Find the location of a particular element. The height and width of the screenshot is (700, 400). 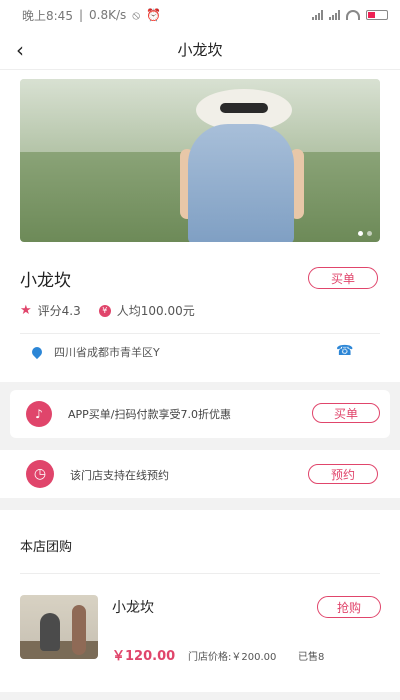

status-bar: 晚上8:45 | 0.8K/s ⦸ ⏰ is located at coordinates (200, 15).